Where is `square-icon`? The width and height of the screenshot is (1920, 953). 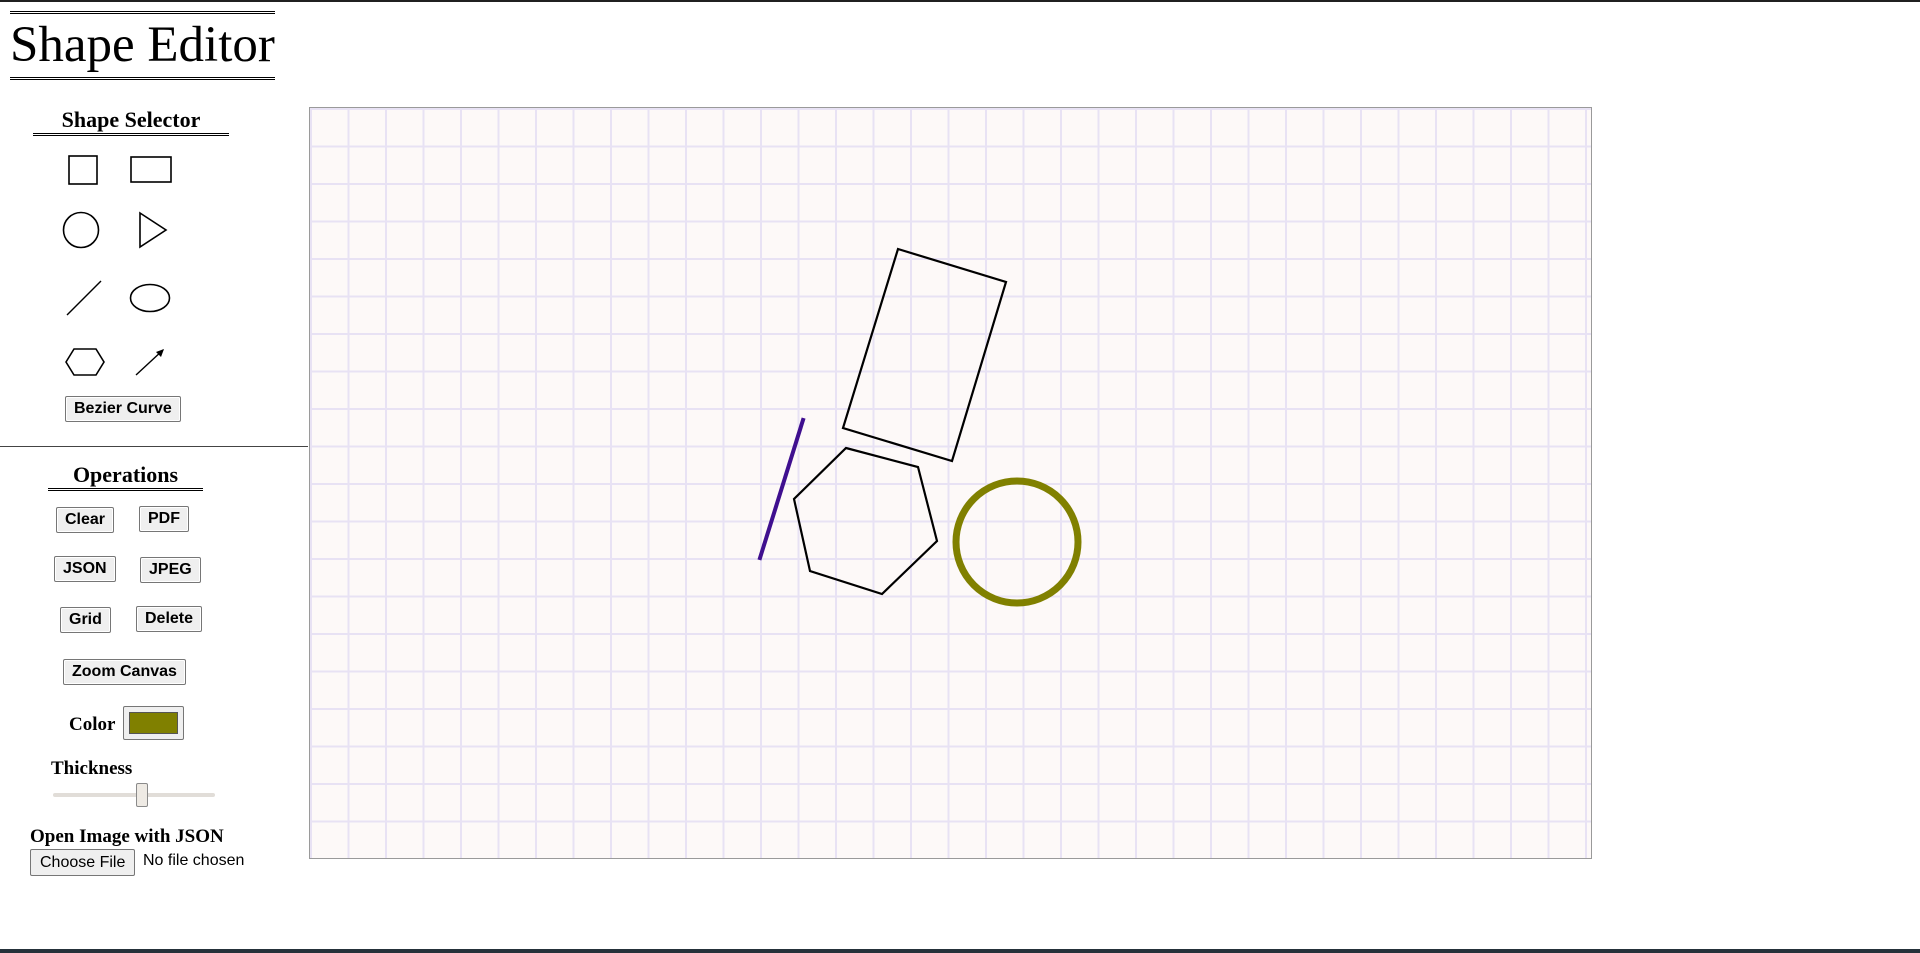
square-icon is located at coordinates (83, 170).